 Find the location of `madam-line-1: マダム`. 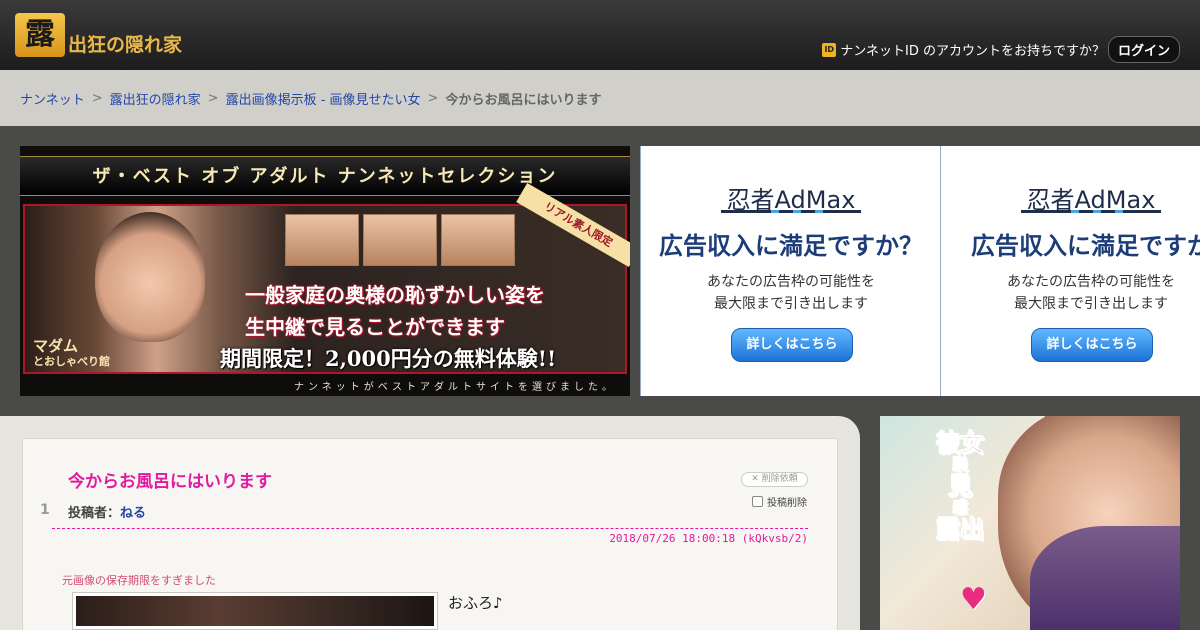

madam-line-1: マダム is located at coordinates (56, 346).